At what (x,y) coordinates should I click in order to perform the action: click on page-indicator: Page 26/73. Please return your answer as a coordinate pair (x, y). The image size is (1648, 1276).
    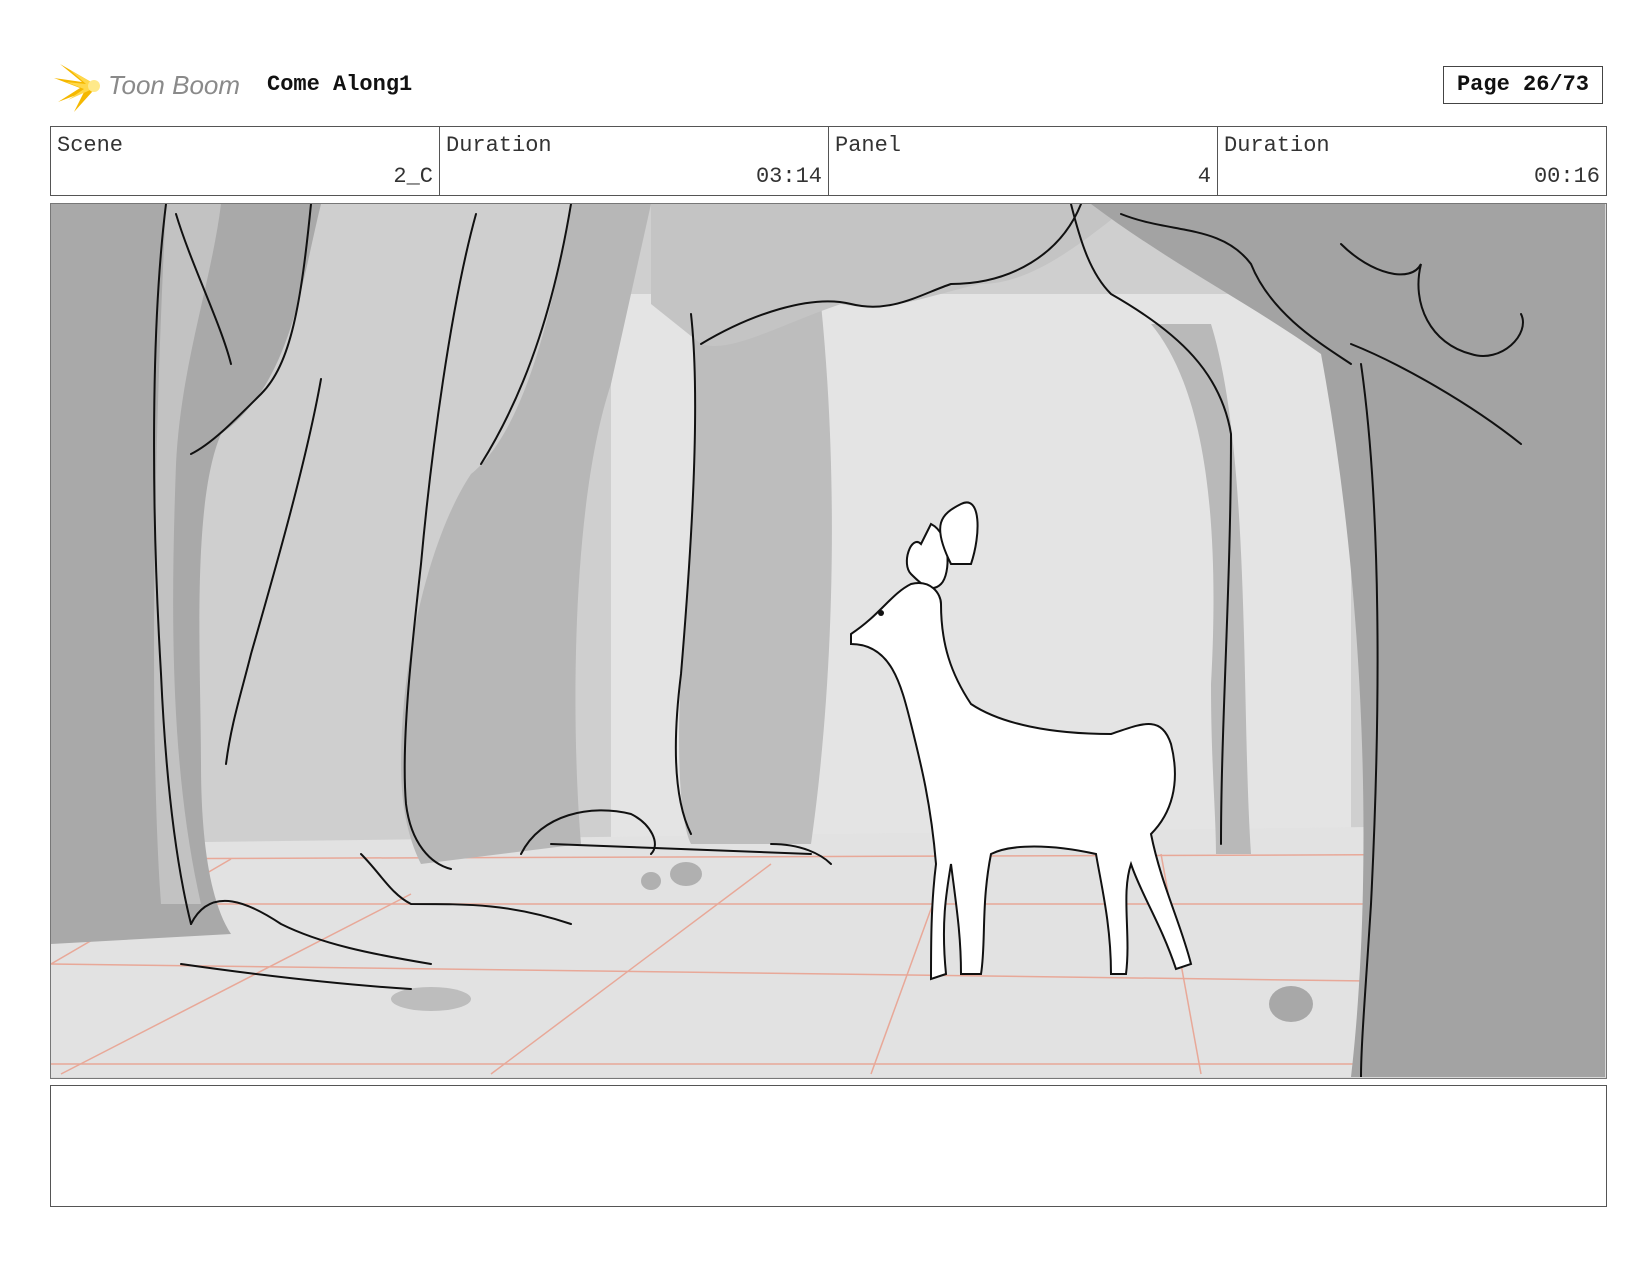
    Looking at the image, I should click on (1523, 85).